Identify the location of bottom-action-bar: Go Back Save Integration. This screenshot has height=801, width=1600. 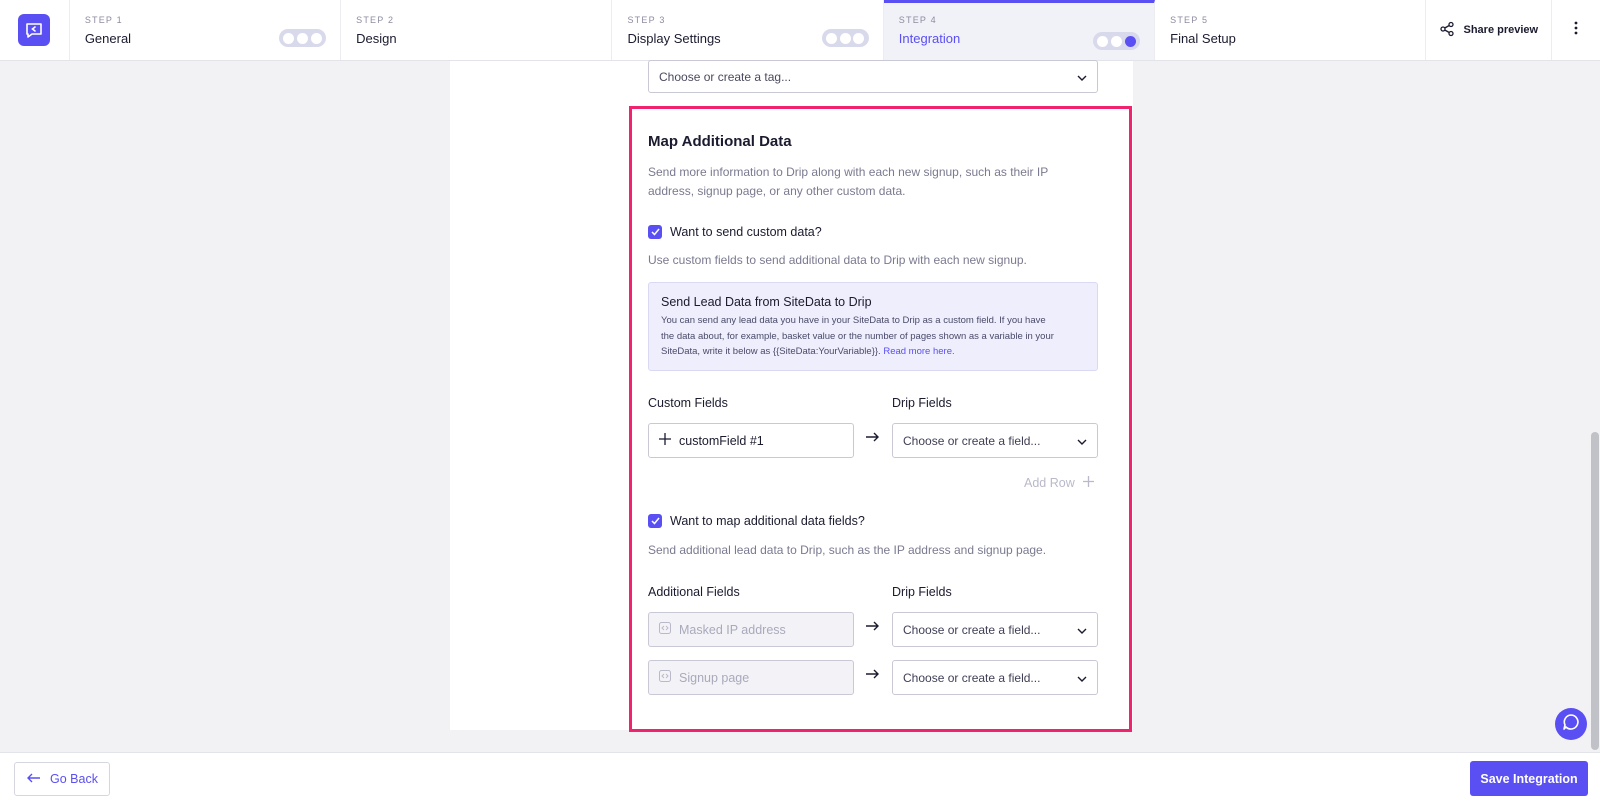
(800, 776).